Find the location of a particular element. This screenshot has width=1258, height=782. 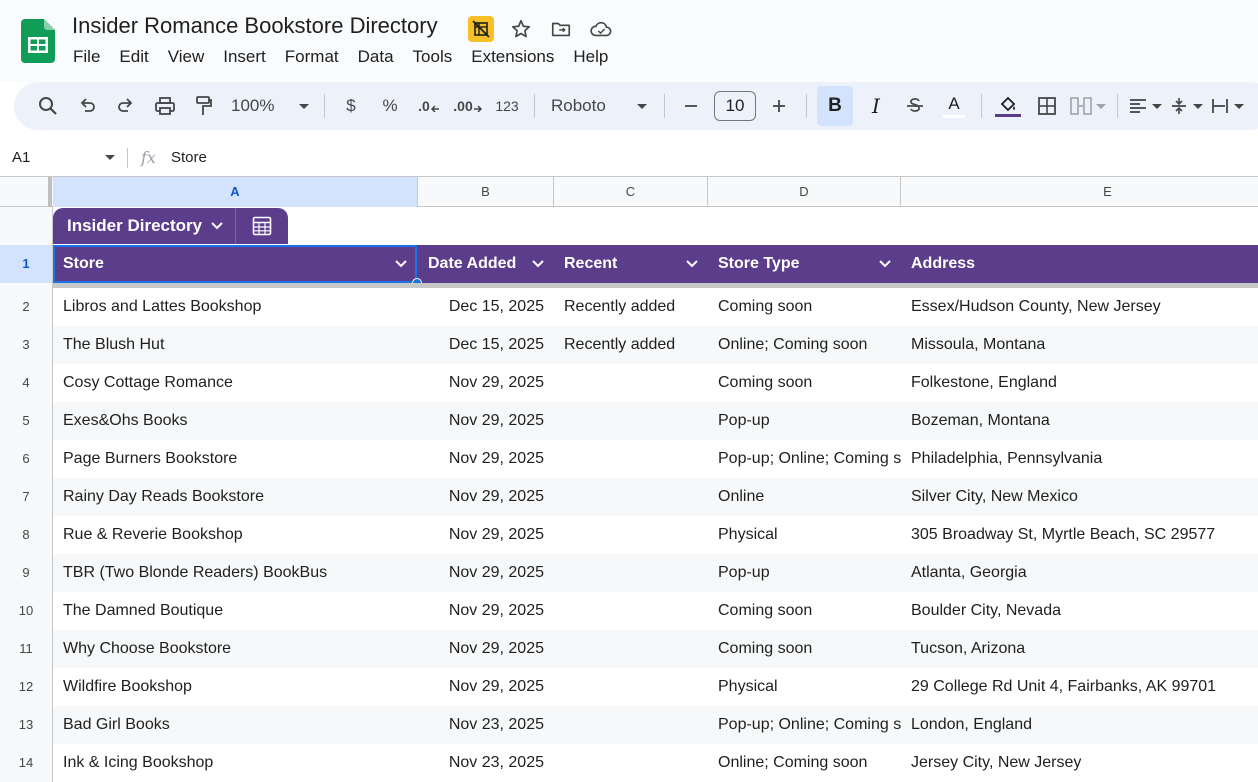

row-header-6: 6 is located at coordinates (26, 459).